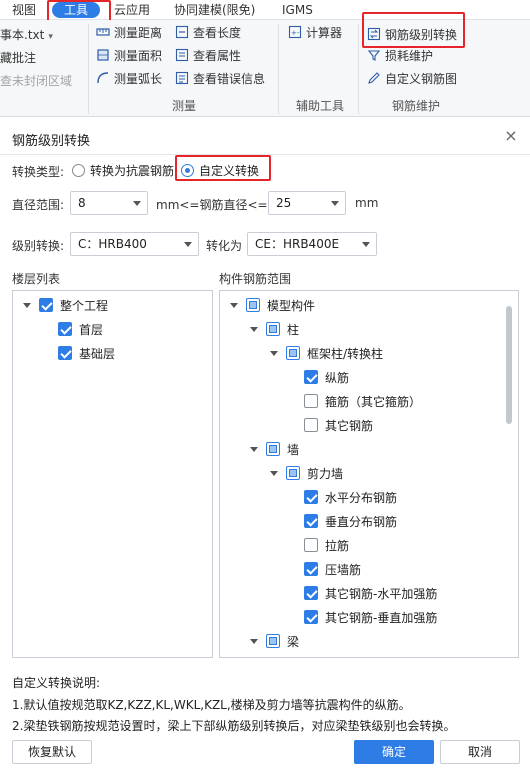 Image resolution: width=530 pixels, height=775 pixels. Describe the element at coordinates (129, 56) in the screenshot. I see `measure-area-button: 测量面积` at that location.